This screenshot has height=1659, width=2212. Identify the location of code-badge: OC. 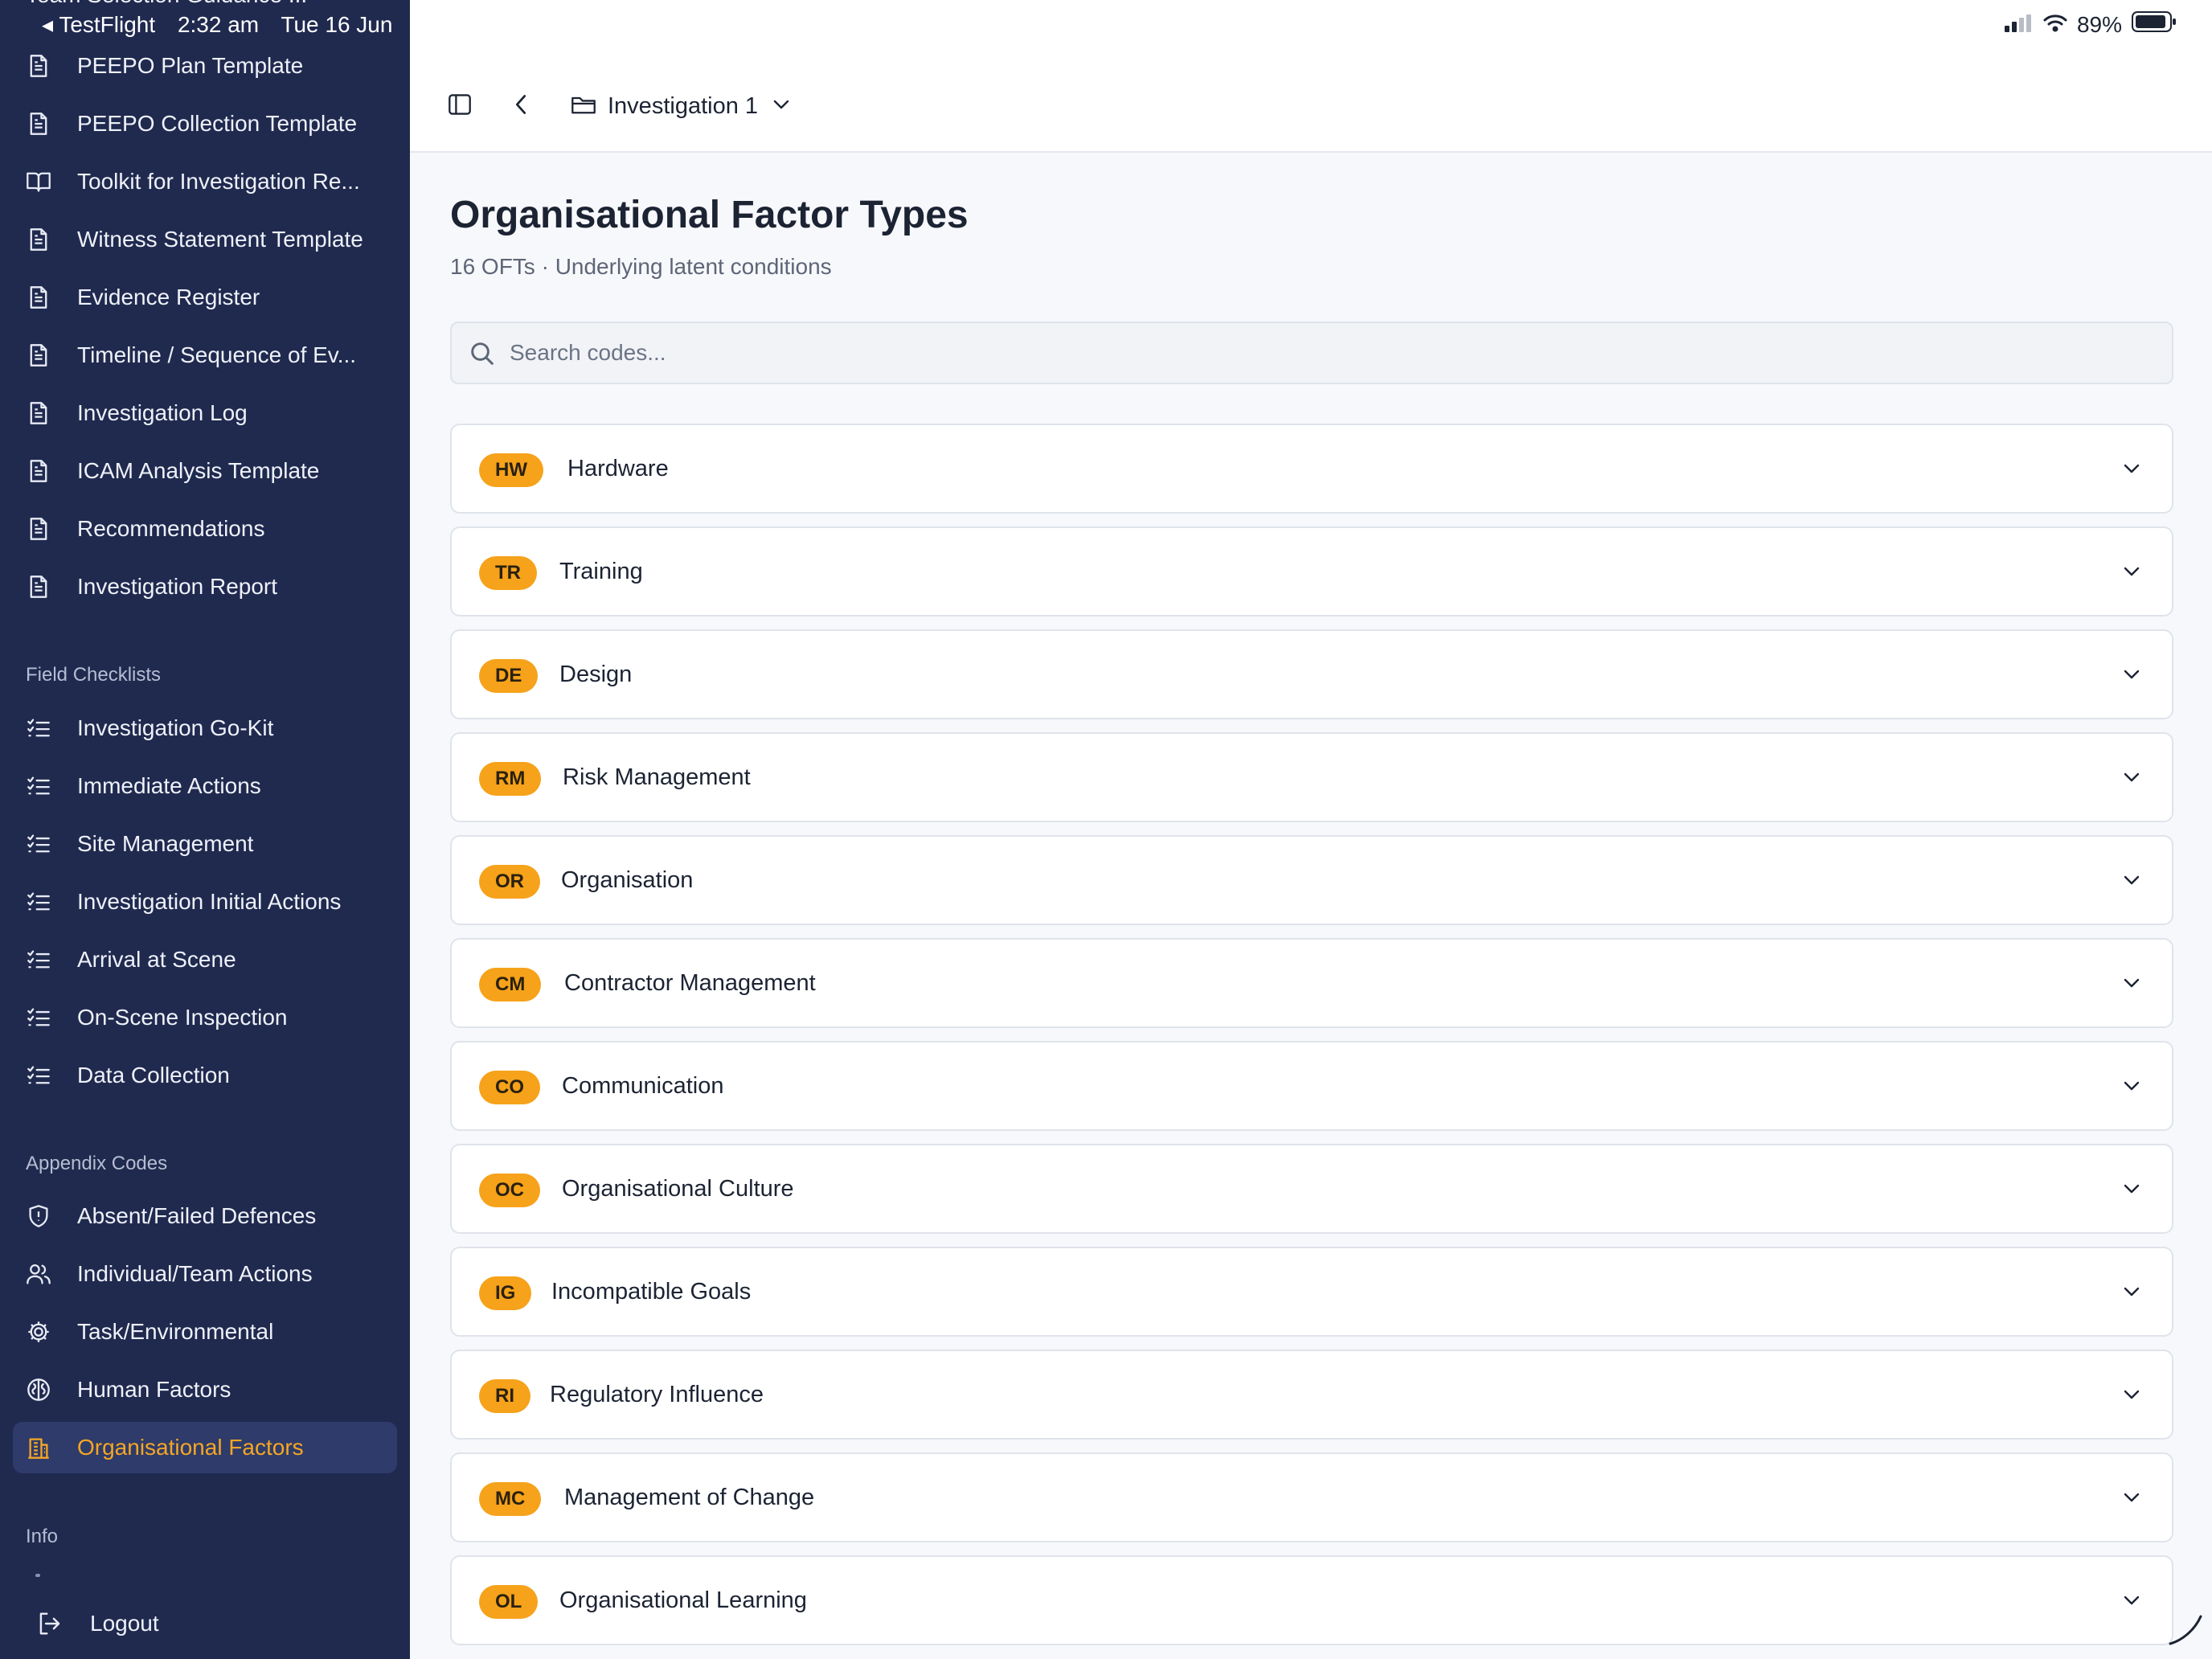
(509, 1190).